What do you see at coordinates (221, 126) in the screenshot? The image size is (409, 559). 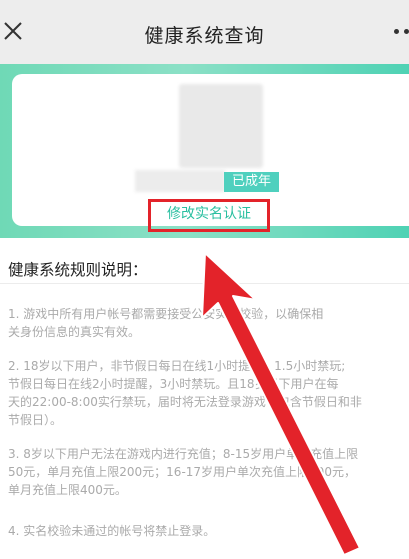 I see `avatar` at bounding box center [221, 126].